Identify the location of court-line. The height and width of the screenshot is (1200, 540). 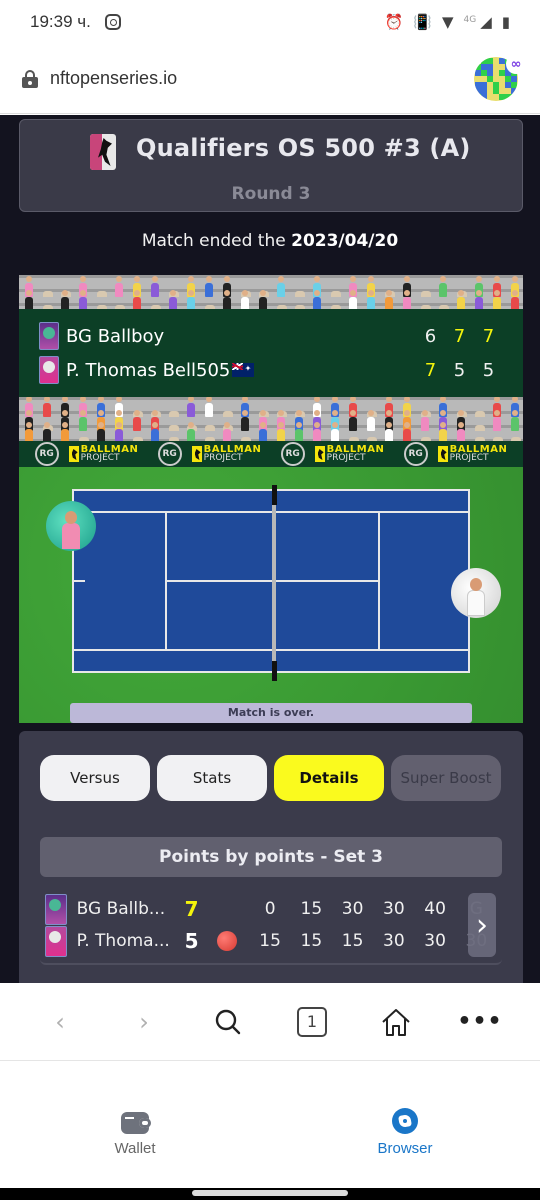
(271, 512).